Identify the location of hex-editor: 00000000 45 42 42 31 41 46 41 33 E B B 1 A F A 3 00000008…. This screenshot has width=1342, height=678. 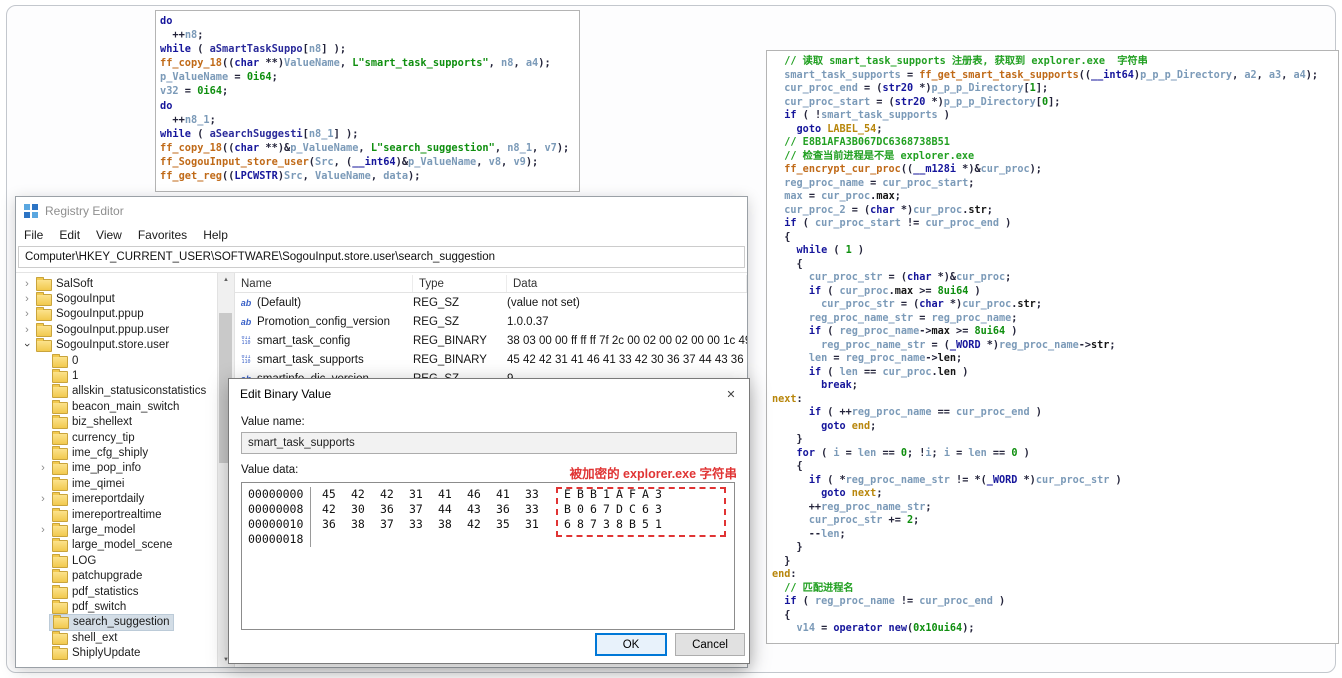
(488, 556).